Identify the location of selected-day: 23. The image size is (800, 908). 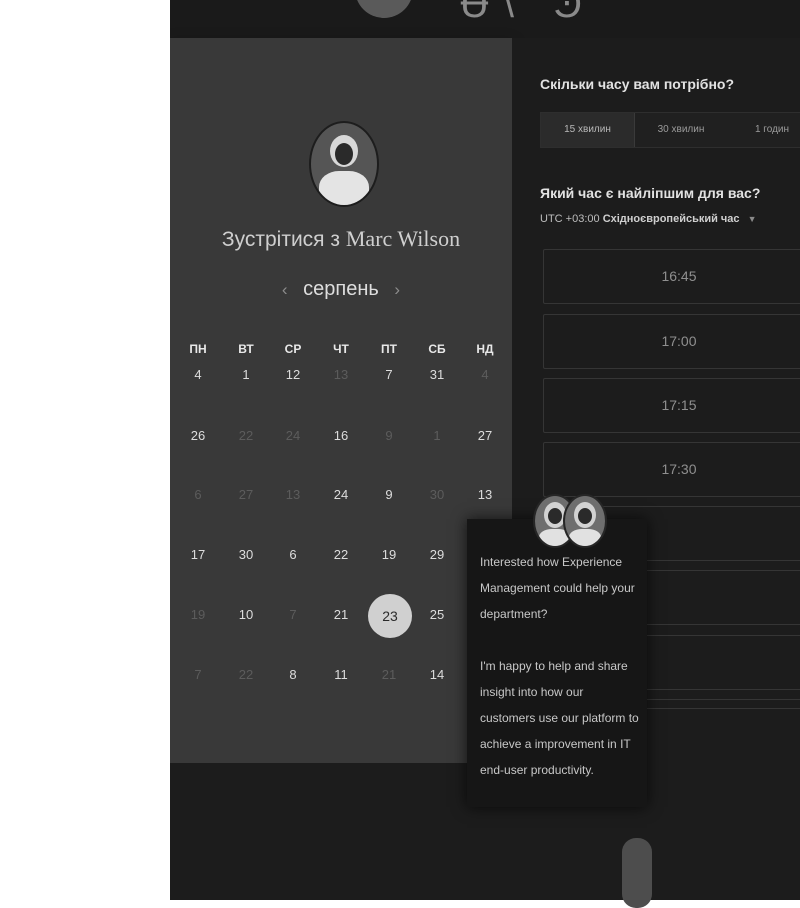
(390, 616).